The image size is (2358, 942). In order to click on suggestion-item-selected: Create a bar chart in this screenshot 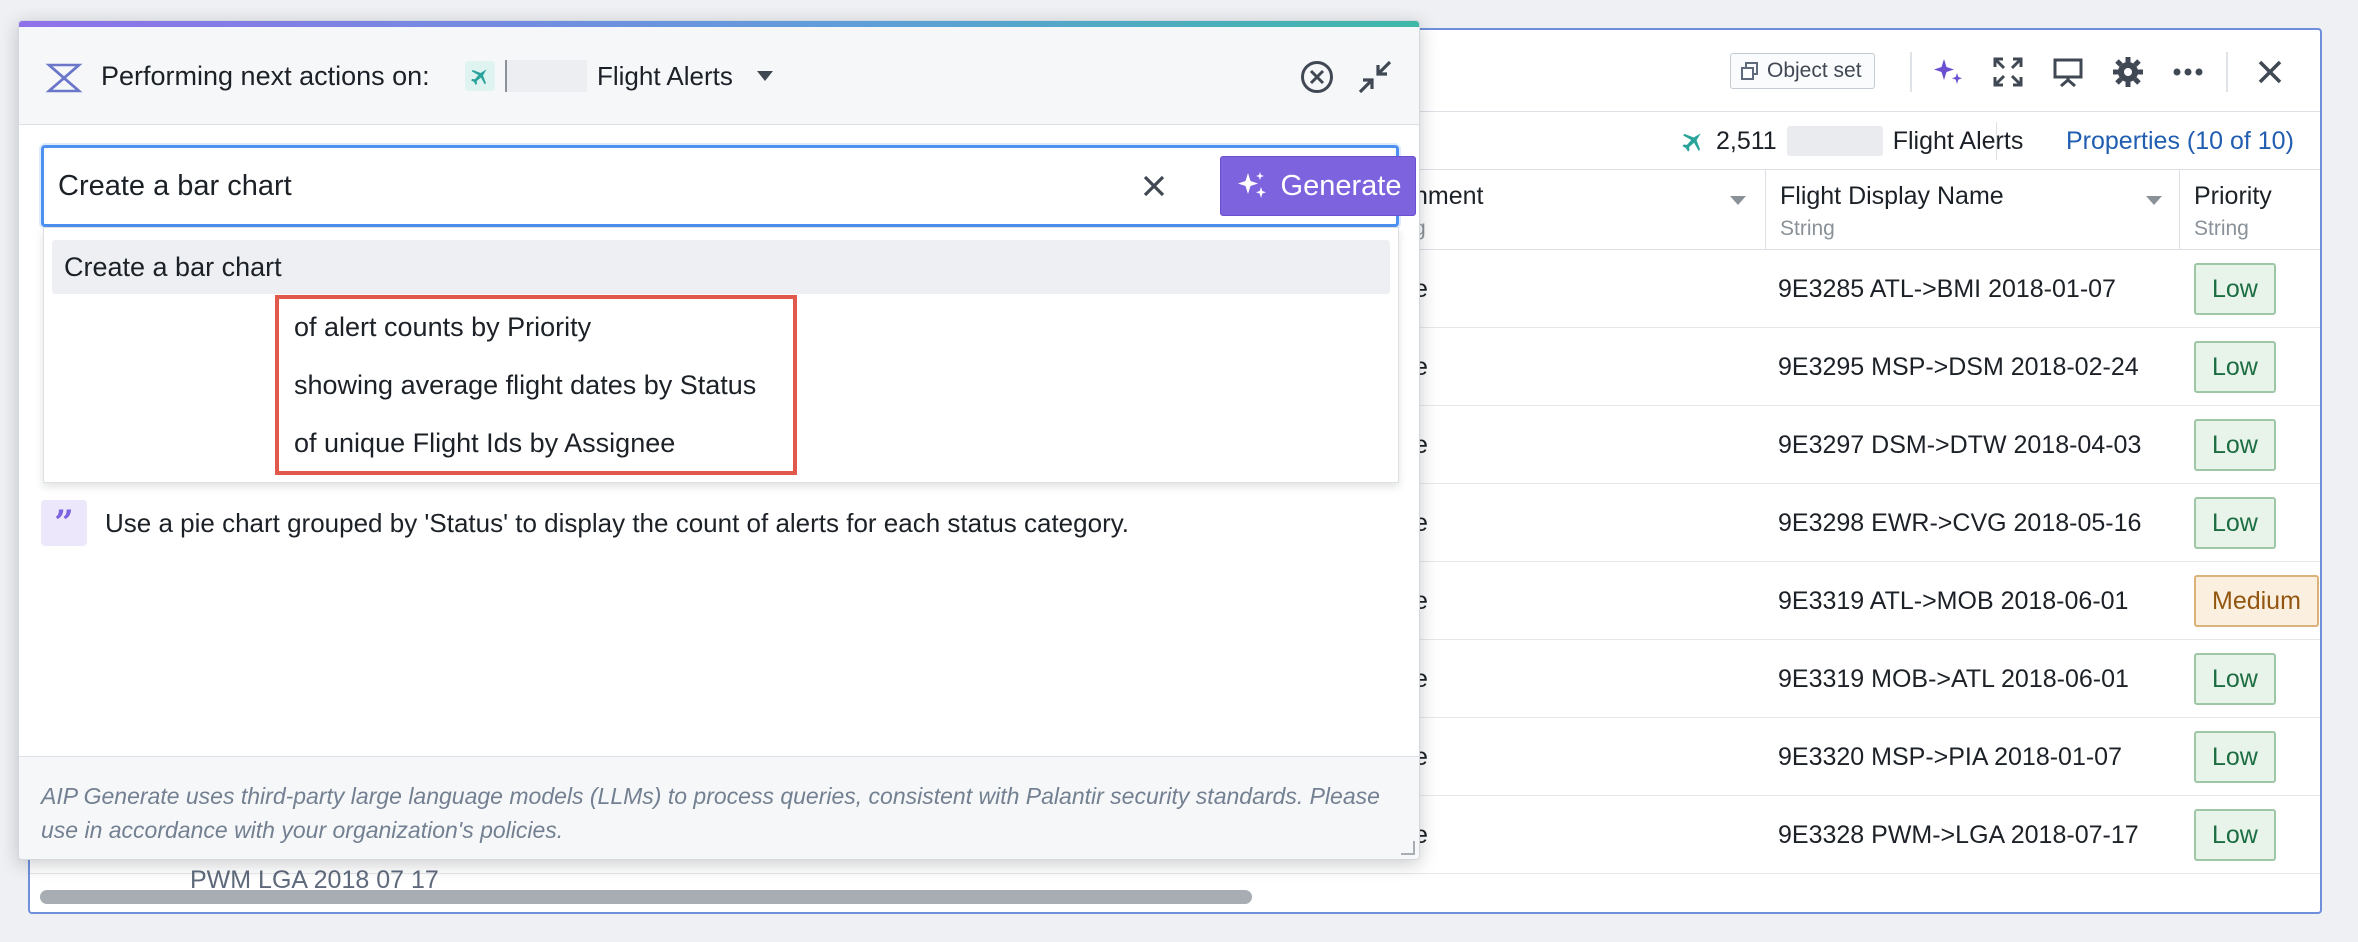, I will do `click(721, 267)`.